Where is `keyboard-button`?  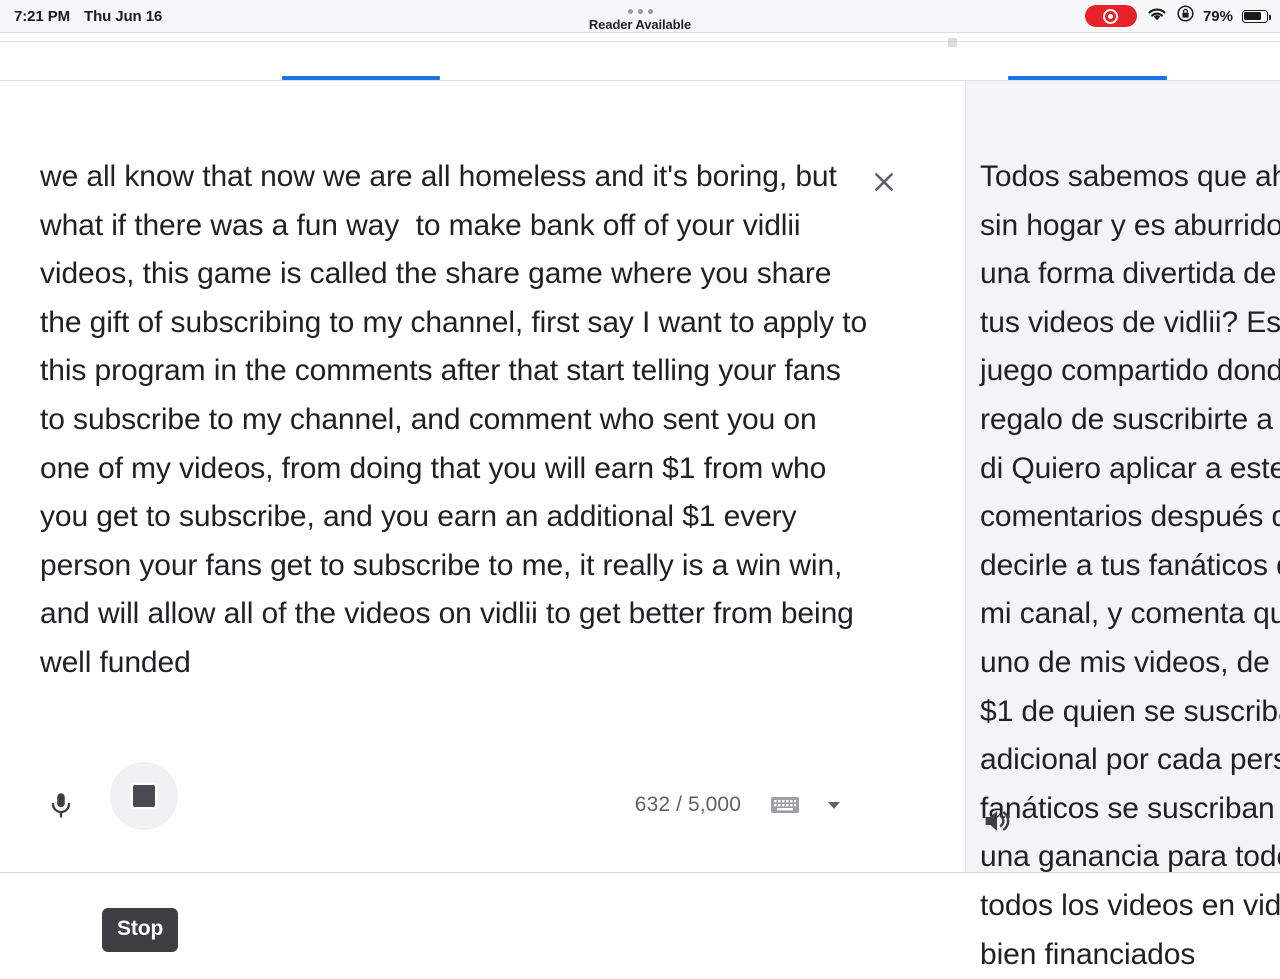 keyboard-button is located at coordinates (785, 805).